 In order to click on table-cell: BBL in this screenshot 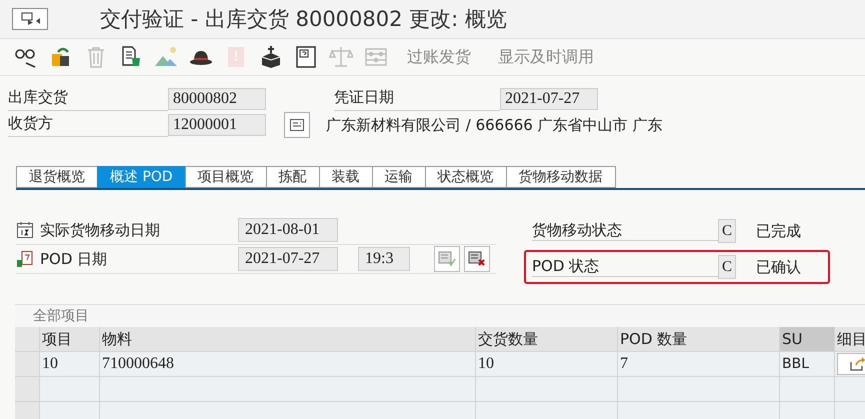, I will do `click(807, 364)`.